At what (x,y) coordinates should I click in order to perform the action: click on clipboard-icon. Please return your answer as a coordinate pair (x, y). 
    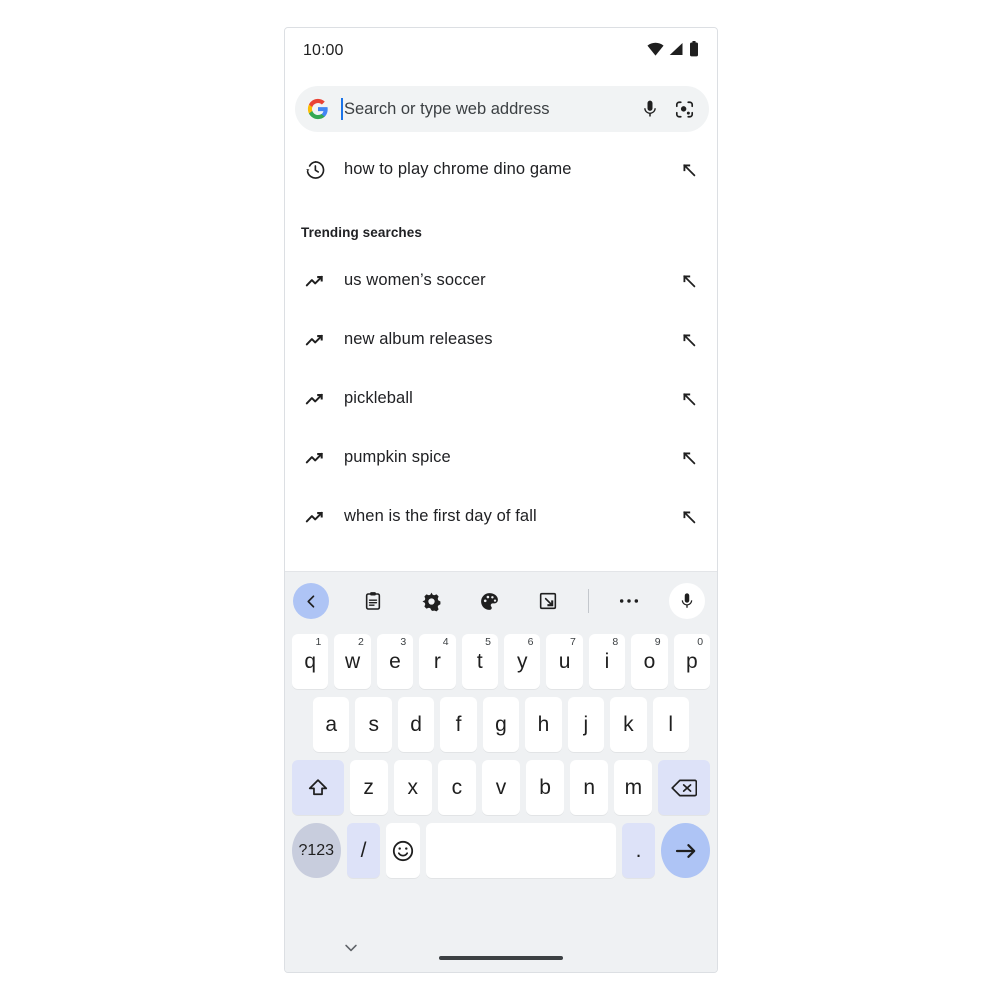
    Looking at the image, I should click on (373, 601).